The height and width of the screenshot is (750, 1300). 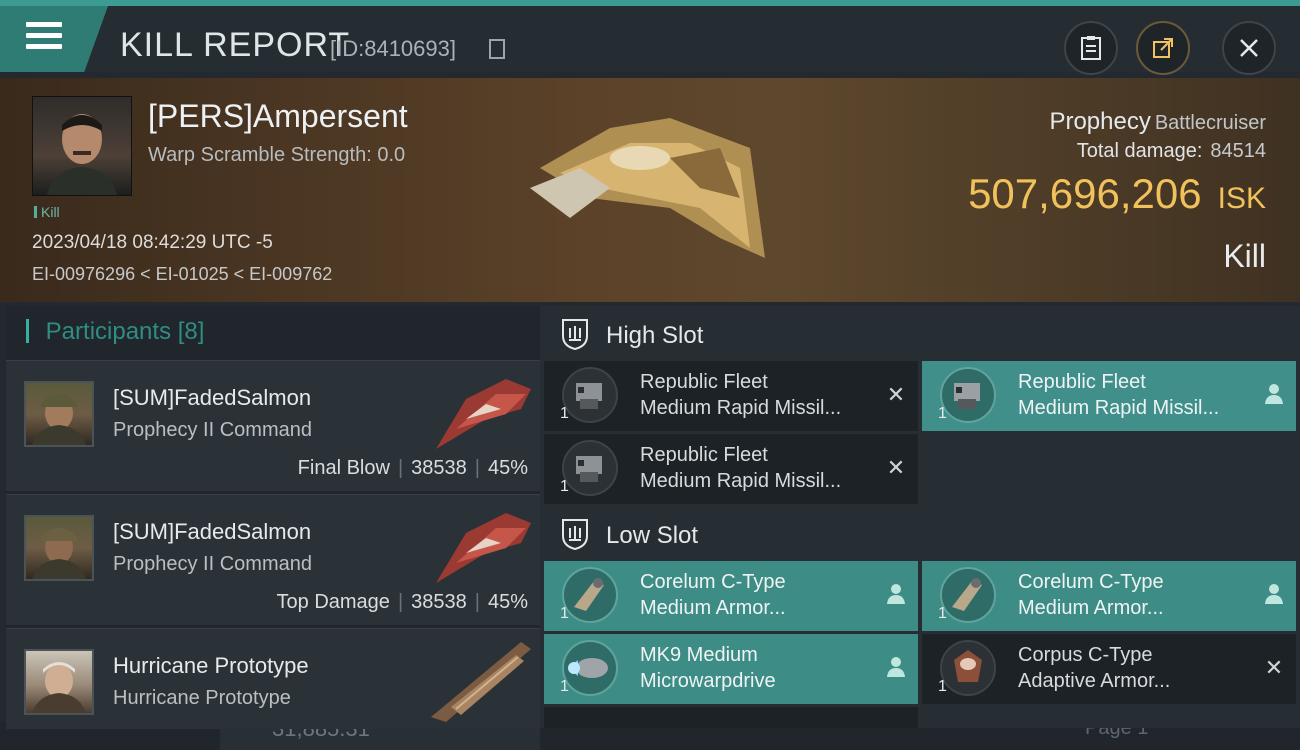 I want to click on participant-ship: Prophecy II Command, so click(x=212, y=564).